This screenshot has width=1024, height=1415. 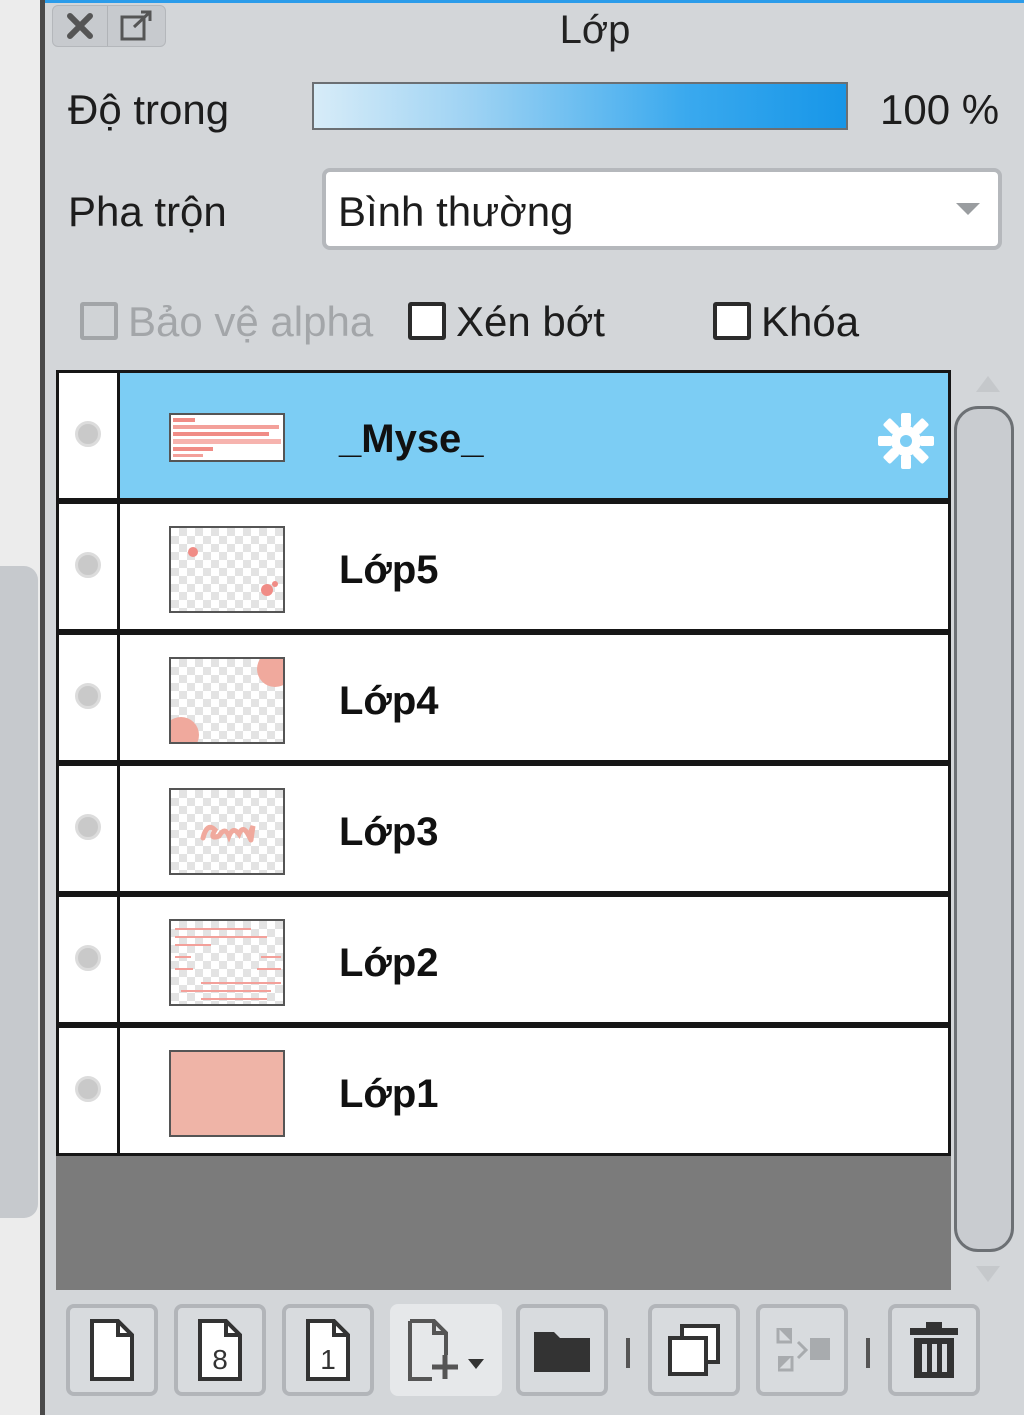 I want to click on layer-row: Lớp1, so click(x=503, y=1090).